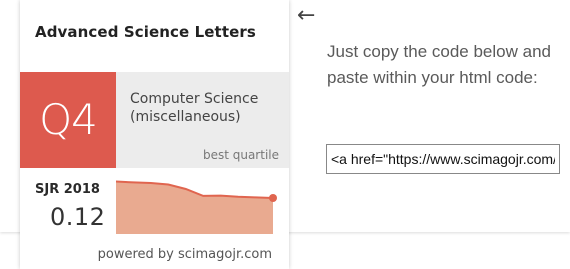  Describe the element at coordinates (78, 217) in the screenshot. I see `sjr-value: 0.12` at that location.